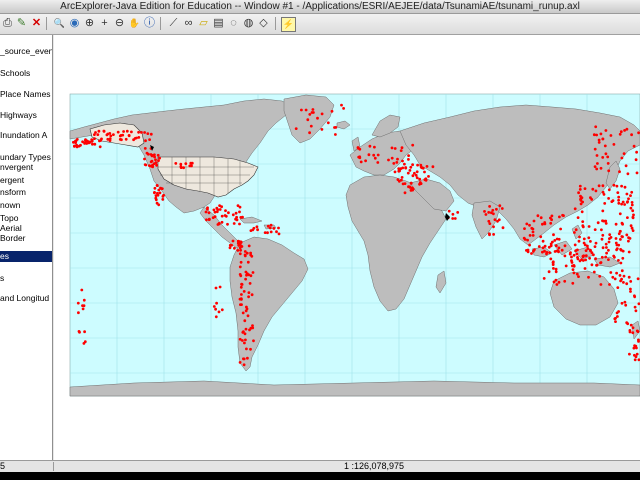  I want to click on ruler-icon: ⟋, so click(173, 23).